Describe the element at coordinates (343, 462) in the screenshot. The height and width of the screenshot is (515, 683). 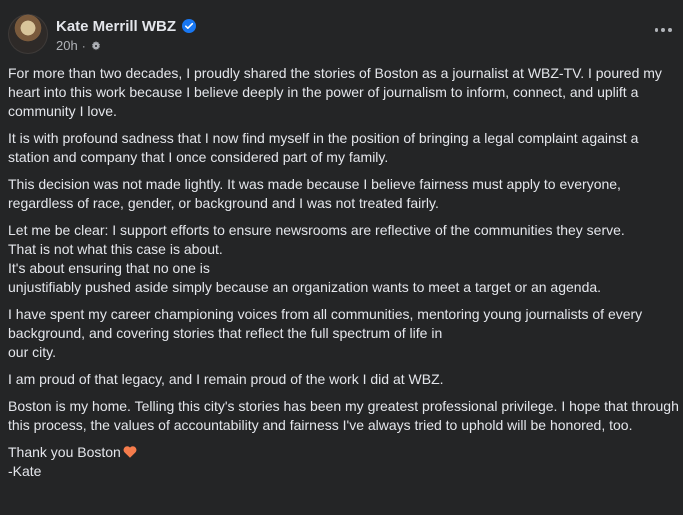
I see `post-closing: Thank you Boston -Kate` at that location.